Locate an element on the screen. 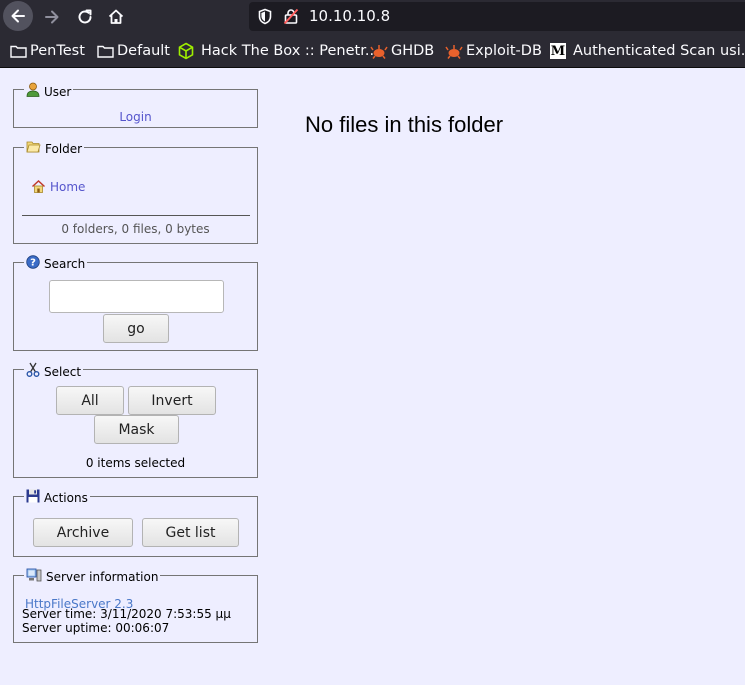 The image size is (745, 685). actions-panel-legend: Actions is located at coordinates (57, 497).